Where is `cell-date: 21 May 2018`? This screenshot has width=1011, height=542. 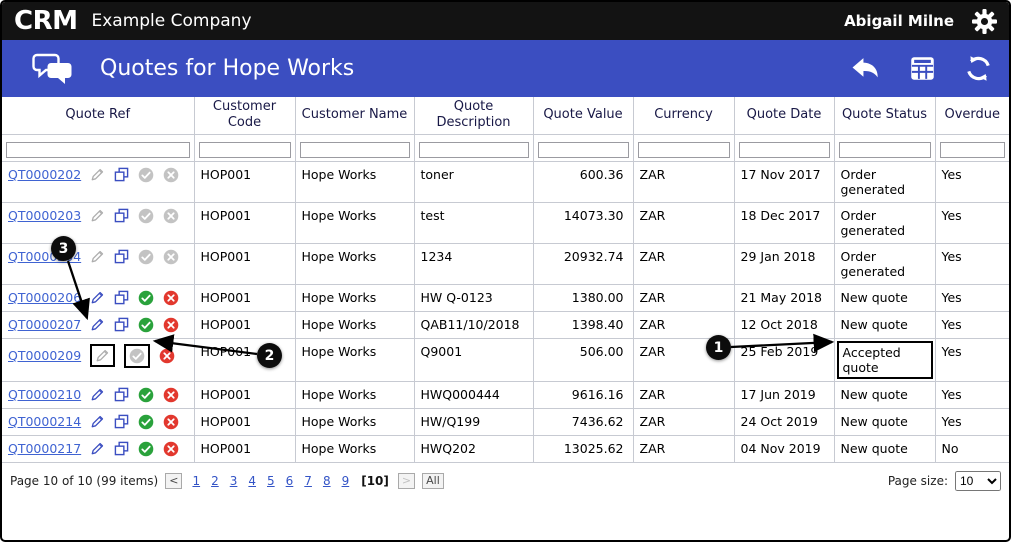
cell-date: 21 May 2018 is located at coordinates (784, 297).